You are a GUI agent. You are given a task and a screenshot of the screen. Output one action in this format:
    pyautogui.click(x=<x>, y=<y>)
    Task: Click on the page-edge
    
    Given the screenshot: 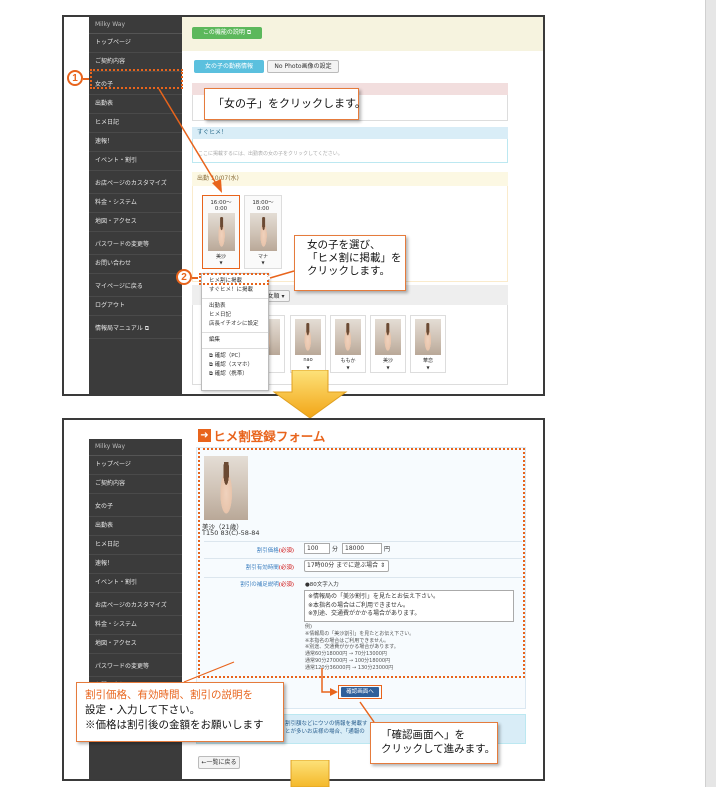 What is the action you would take?
    pyautogui.click(x=710, y=393)
    